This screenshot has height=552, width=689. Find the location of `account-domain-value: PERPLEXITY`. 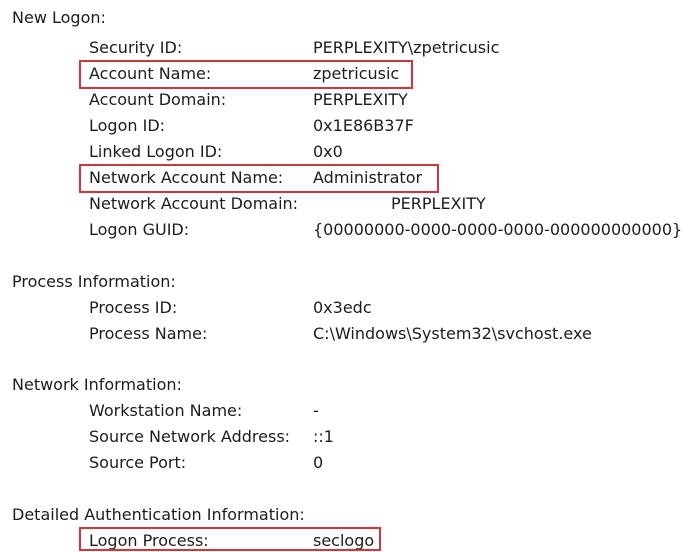

account-domain-value: PERPLEXITY is located at coordinates (360, 99).